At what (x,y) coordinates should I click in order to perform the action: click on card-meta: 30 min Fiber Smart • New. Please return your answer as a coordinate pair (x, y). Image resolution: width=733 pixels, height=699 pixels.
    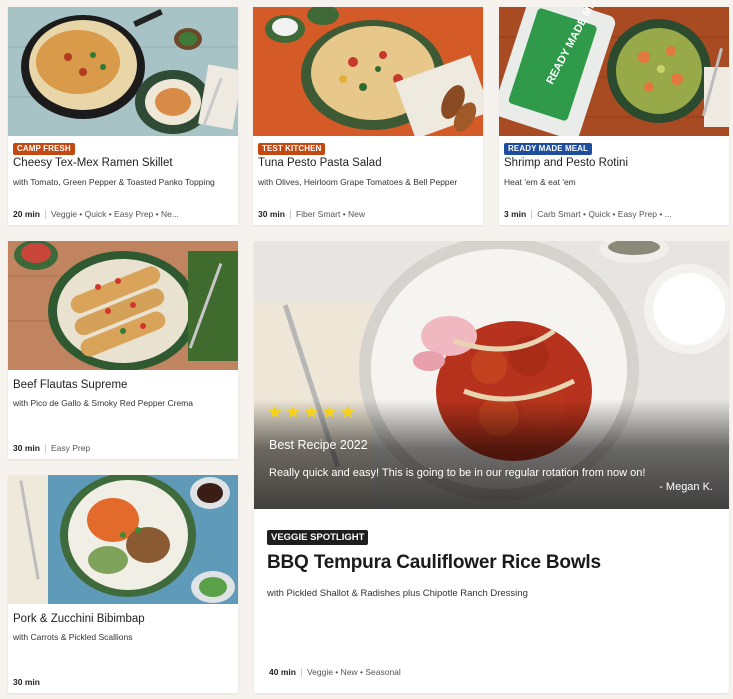
    Looking at the image, I should click on (311, 214).